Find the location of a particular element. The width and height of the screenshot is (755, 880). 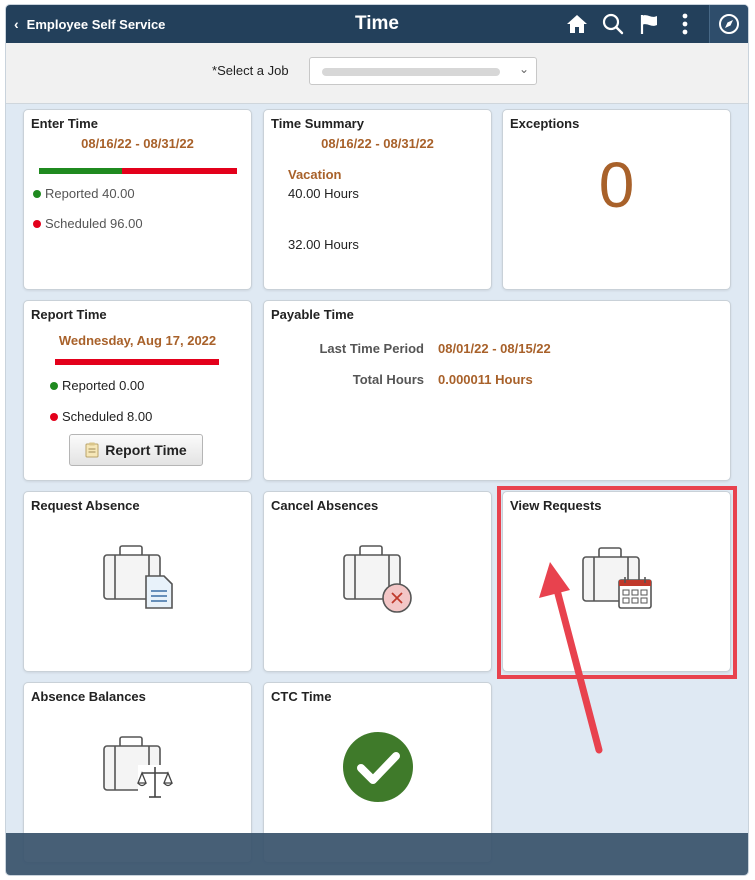

job-value-redacted is located at coordinates (411, 72).